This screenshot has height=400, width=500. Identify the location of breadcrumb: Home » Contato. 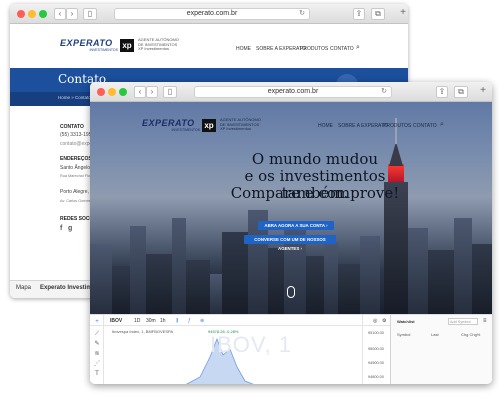
(74, 97).